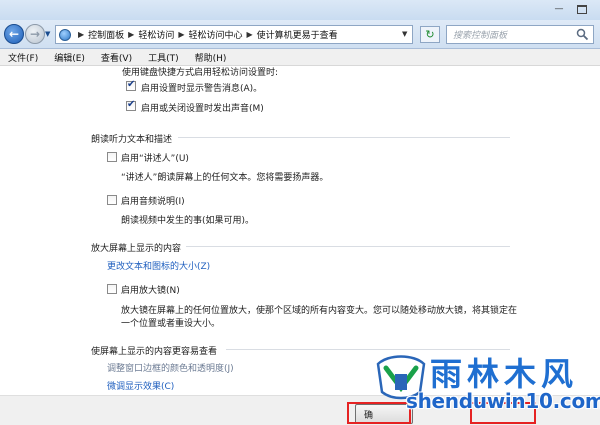 The image size is (600, 425). What do you see at coordinates (379, 413) in the screenshot?
I see `highlight-box` at bounding box center [379, 413].